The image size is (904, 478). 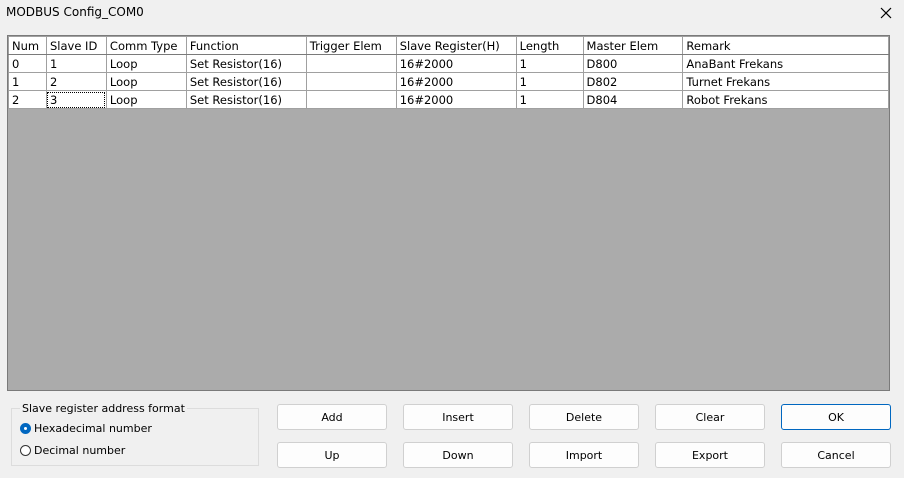 I want to click on title-bar: MODBUS Config_COM0, so click(x=452, y=13).